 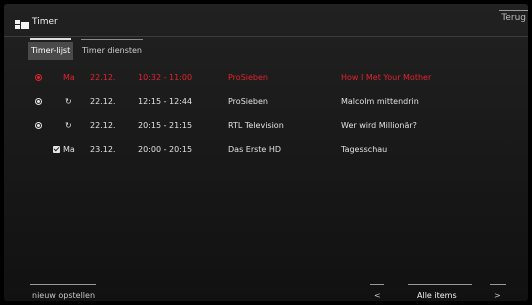 What do you see at coordinates (22, 24) in the screenshot?
I see `timer-app-icon` at bounding box center [22, 24].